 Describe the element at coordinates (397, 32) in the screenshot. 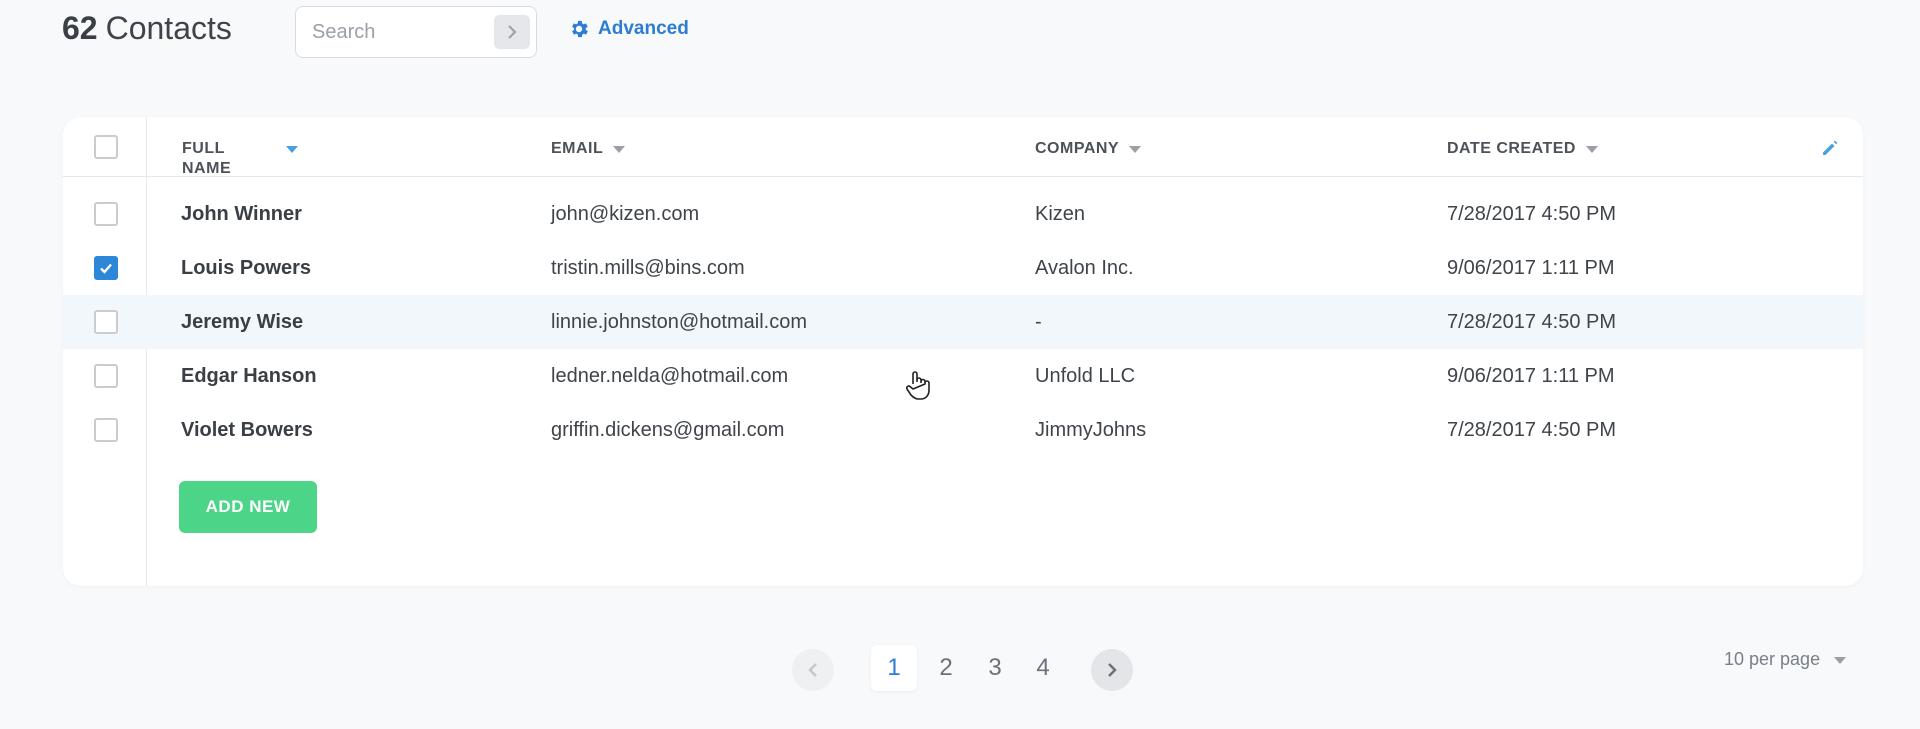

I see `search-input` at that location.